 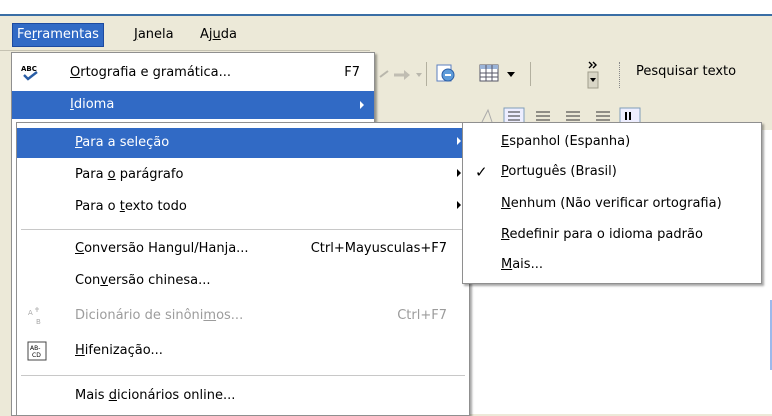 What do you see at coordinates (243, 316) in the screenshot?
I see `menu-item-thesaurus: A B Dicionário de sinônimos... Ctrl+F7` at bounding box center [243, 316].